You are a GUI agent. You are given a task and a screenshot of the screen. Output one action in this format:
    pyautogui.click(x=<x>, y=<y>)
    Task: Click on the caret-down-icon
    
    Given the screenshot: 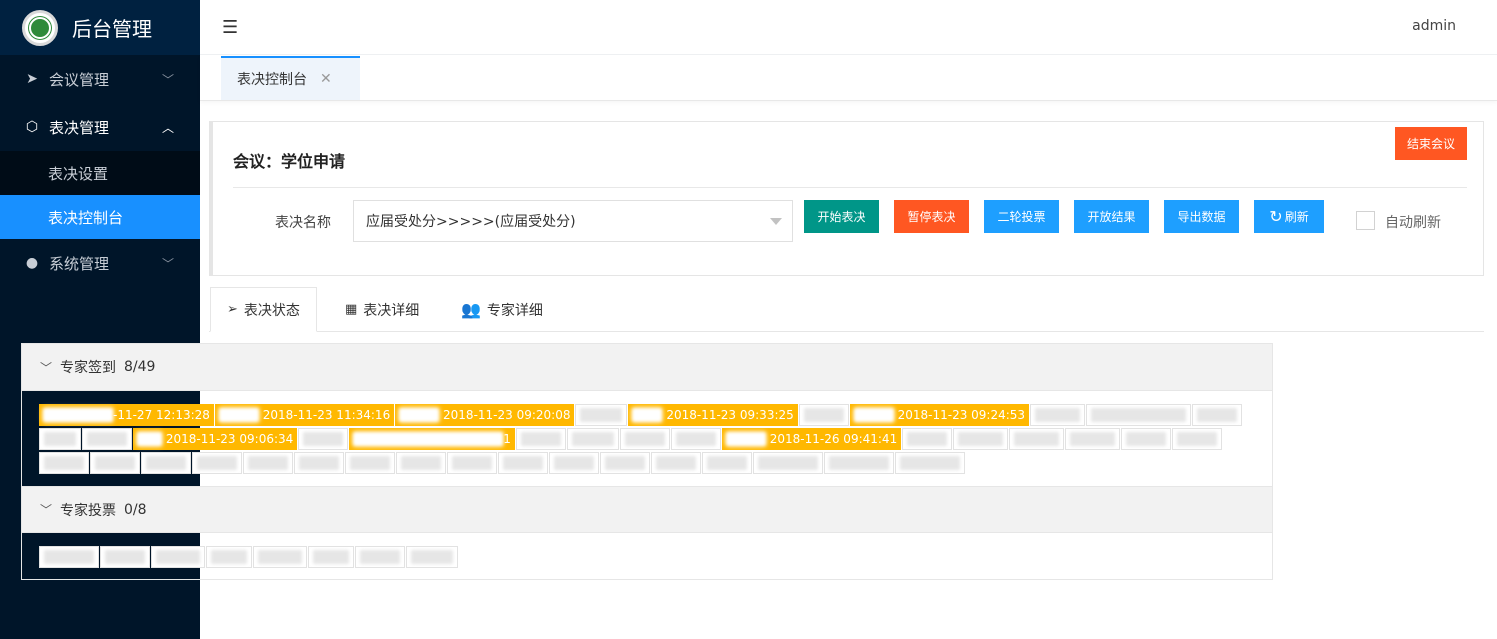 What is the action you would take?
    pyautogui.click(x=776, y=221)
    